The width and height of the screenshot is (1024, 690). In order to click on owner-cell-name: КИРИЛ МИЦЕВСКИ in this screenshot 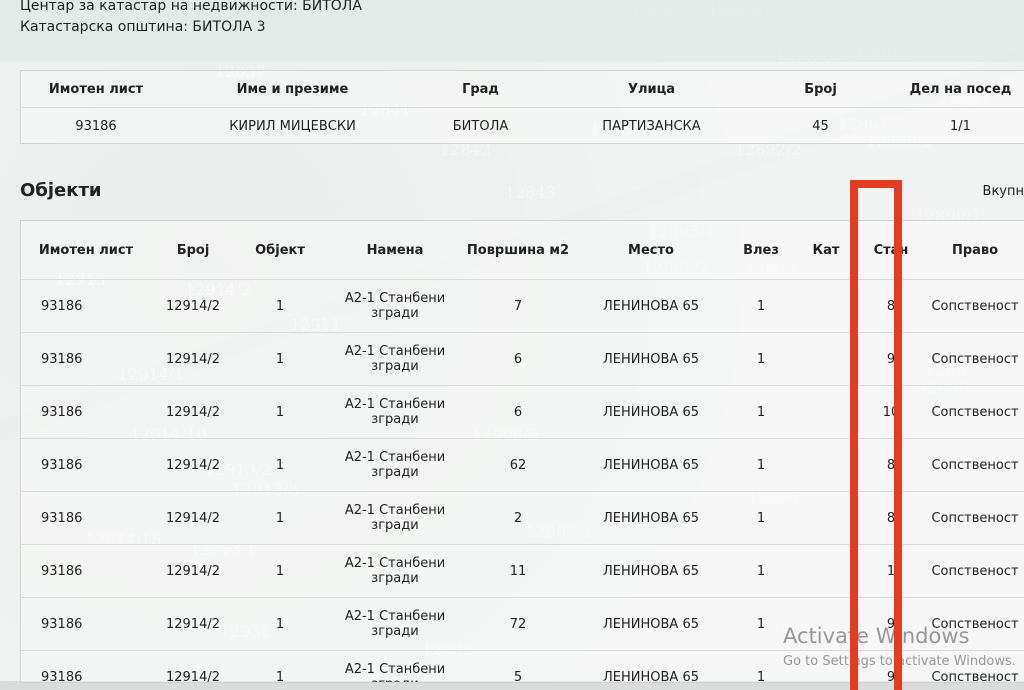, I will do `click(292, 126)`.